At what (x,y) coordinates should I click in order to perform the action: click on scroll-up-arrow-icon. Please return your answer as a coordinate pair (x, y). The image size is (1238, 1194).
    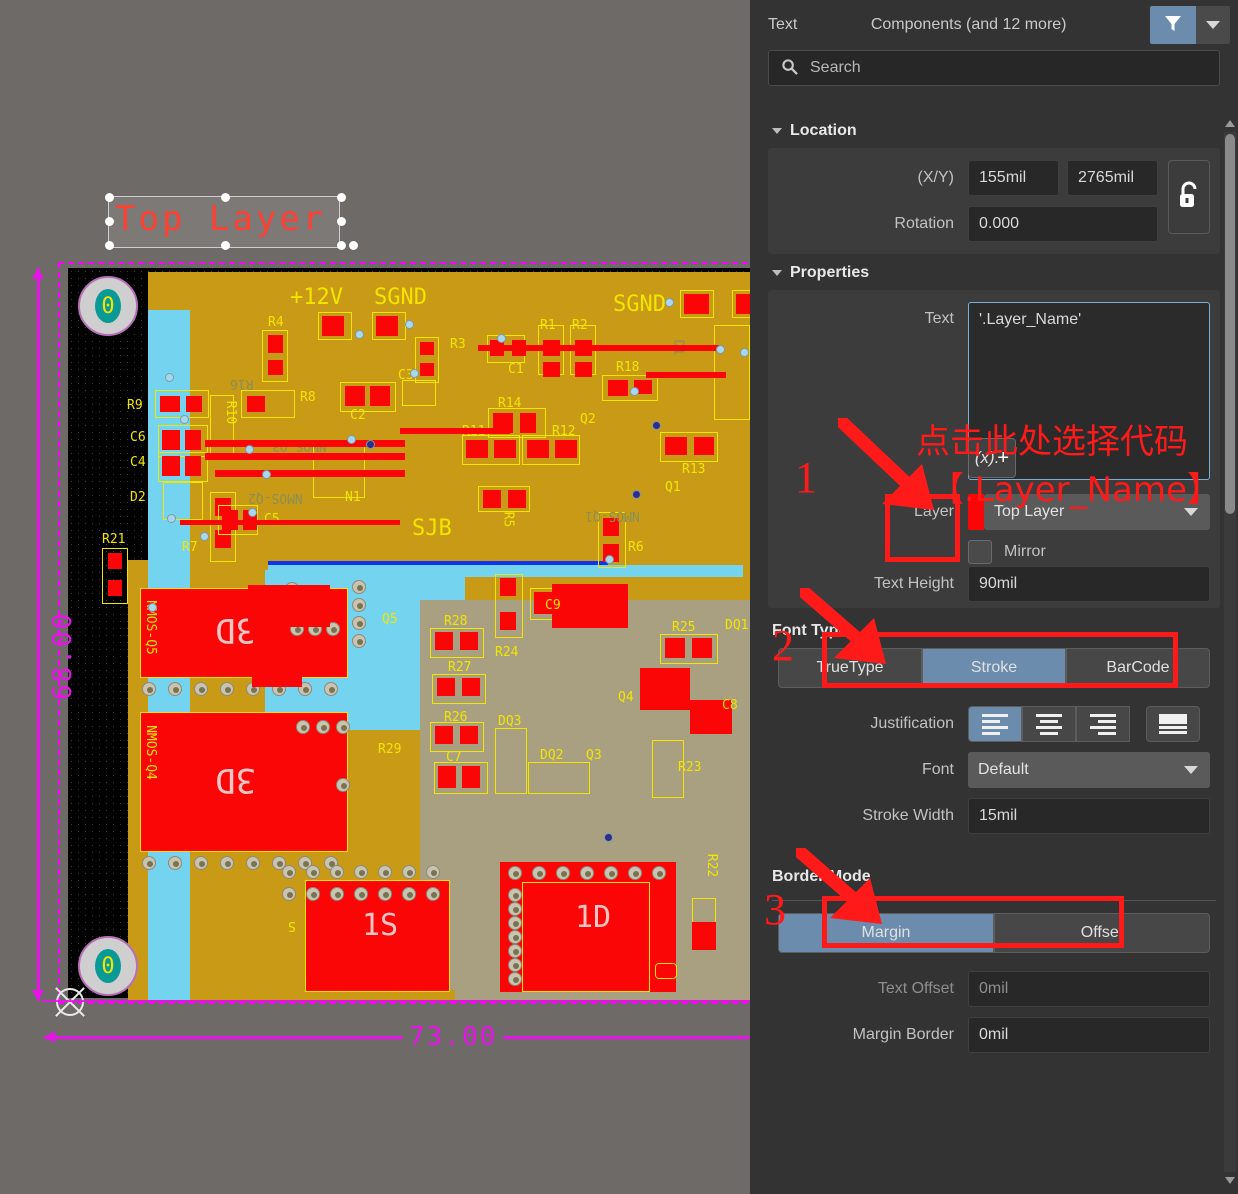
    Looking at the image, I should click on (1230, 123).